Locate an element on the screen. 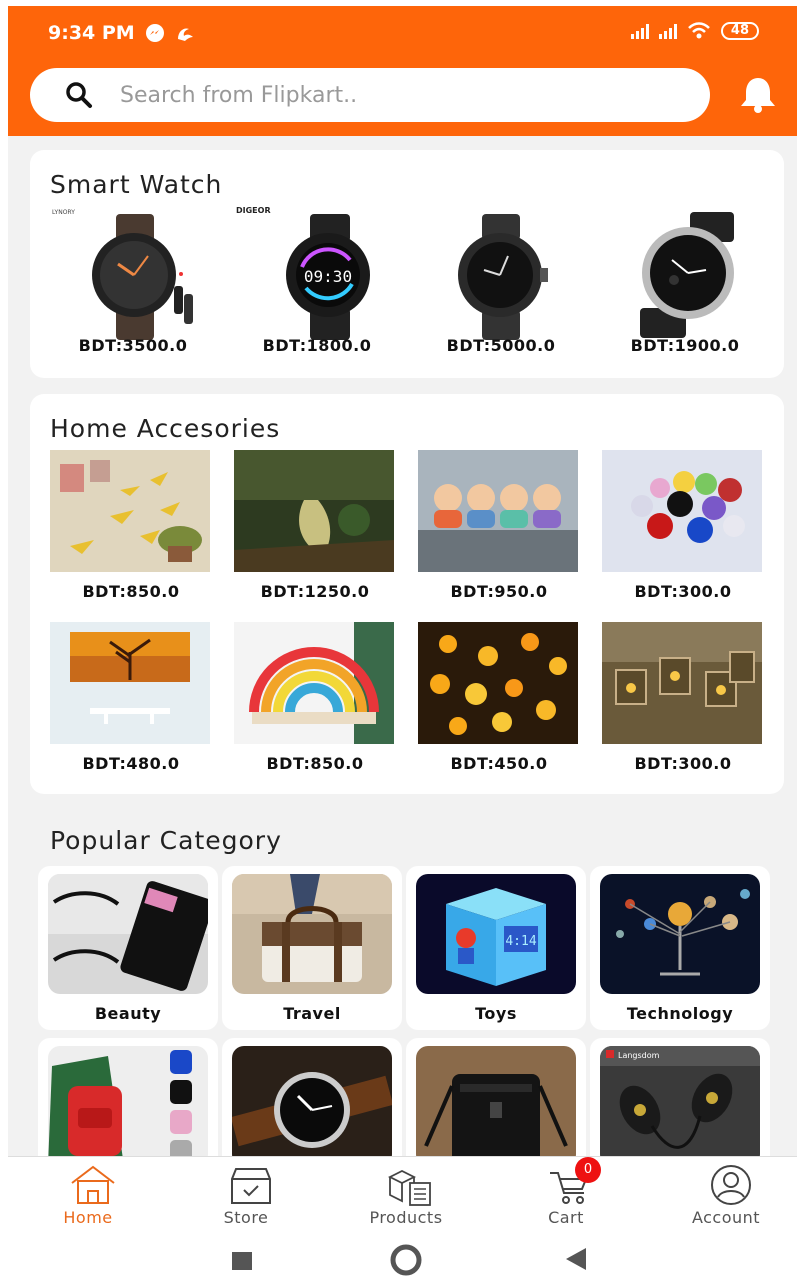  product-card-home-8: BDT:300.0 is located at coordinates (683, 697).